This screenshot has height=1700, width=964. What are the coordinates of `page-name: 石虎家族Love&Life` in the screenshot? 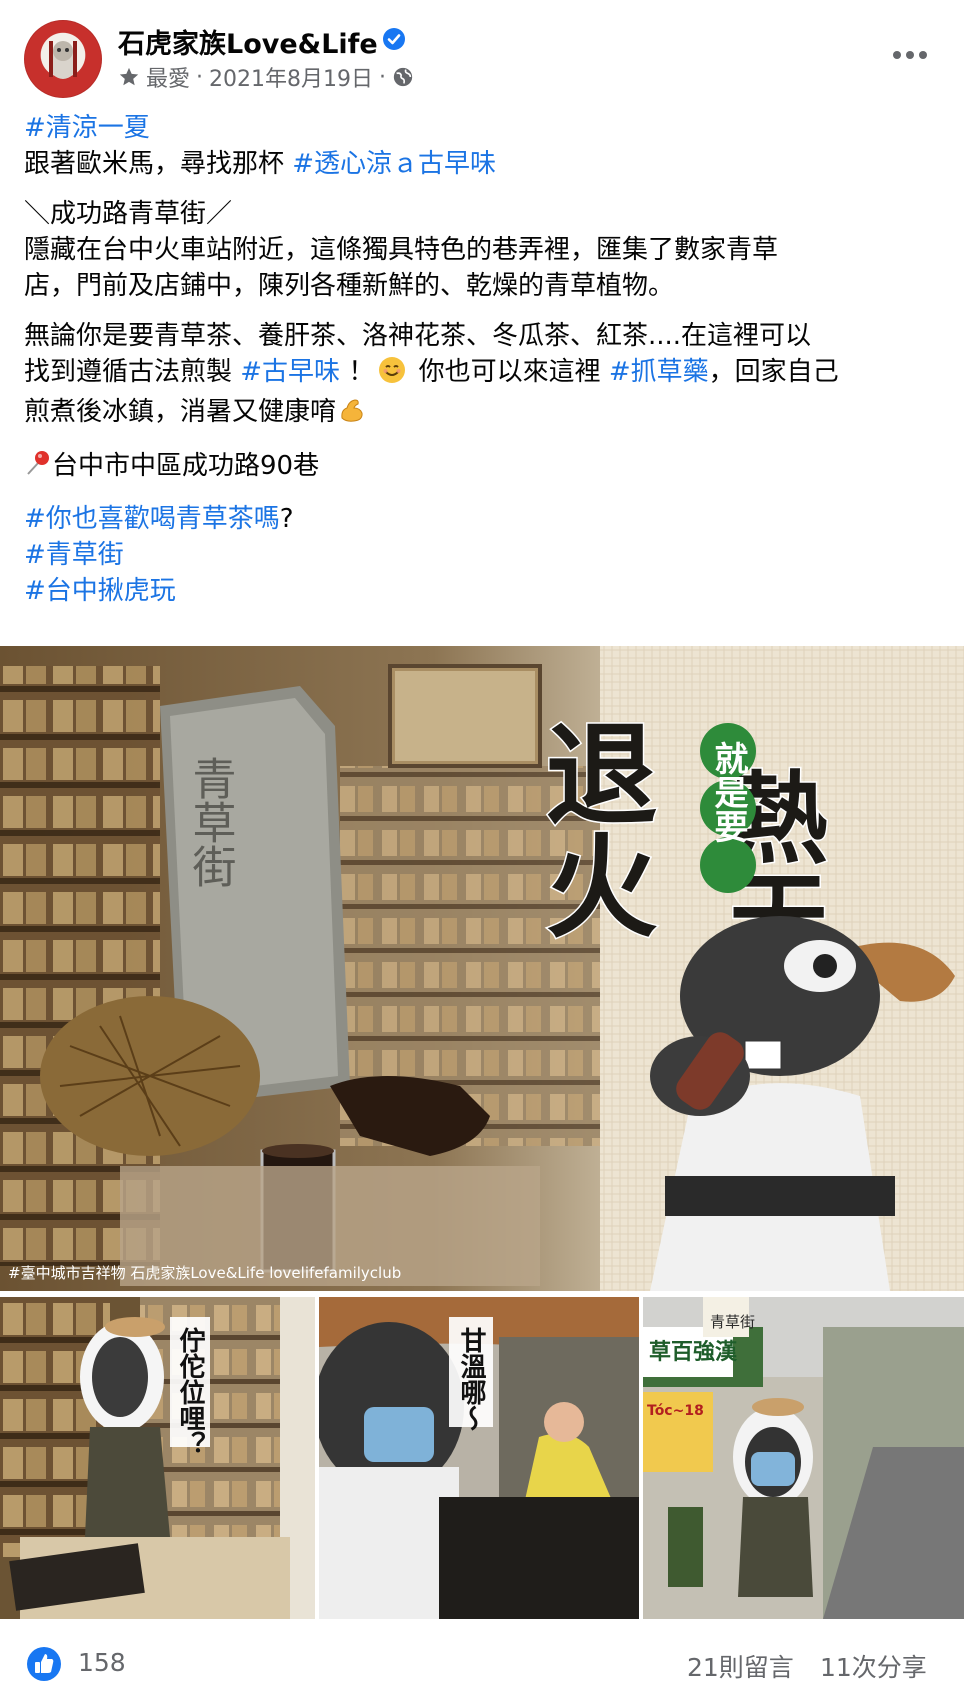 It's located at (248, 41).